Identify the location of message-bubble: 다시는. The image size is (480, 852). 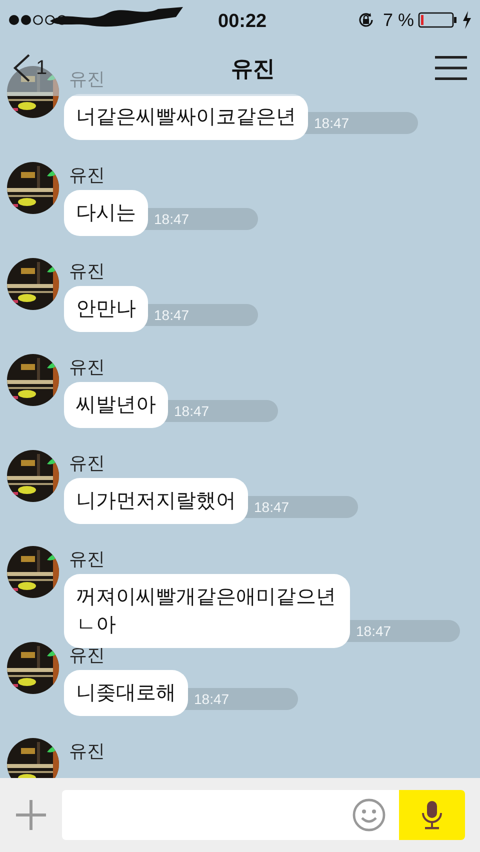
(106, 213).